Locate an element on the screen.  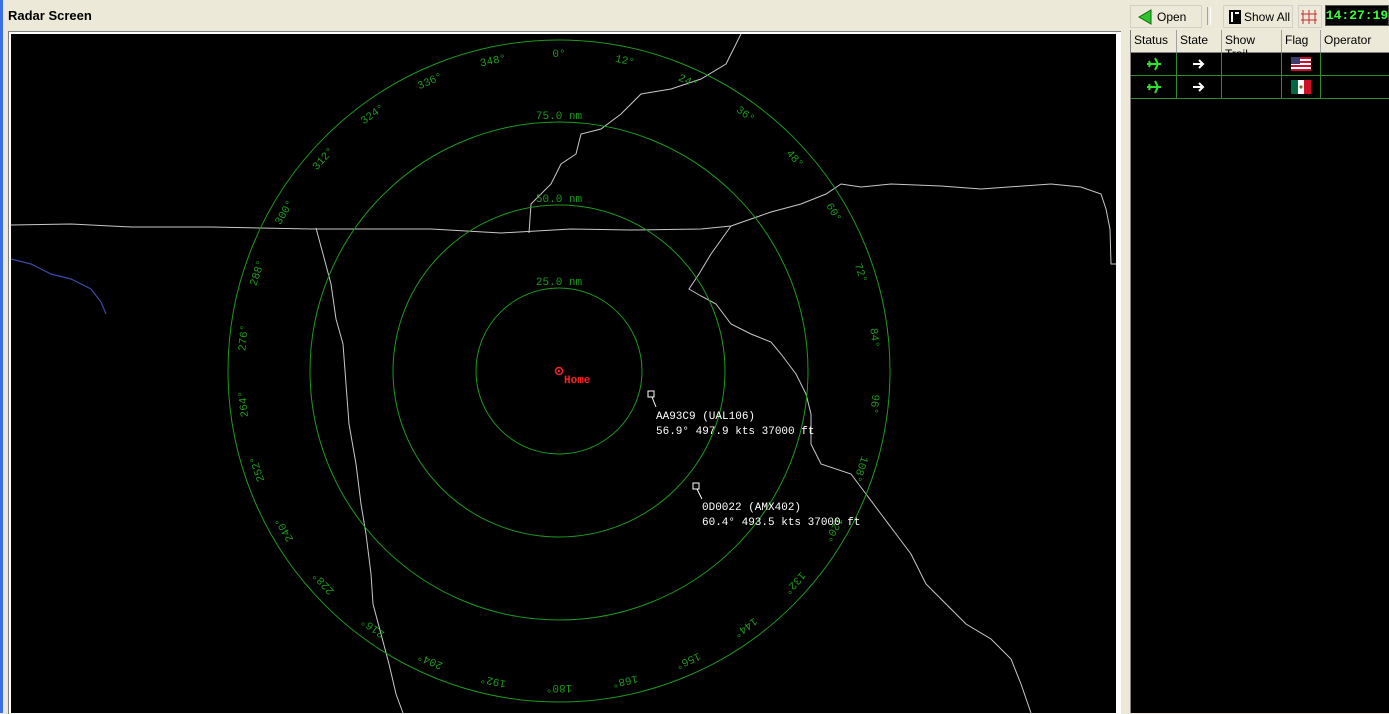
bearing-label: 60° is located at coordinates (833, 212).